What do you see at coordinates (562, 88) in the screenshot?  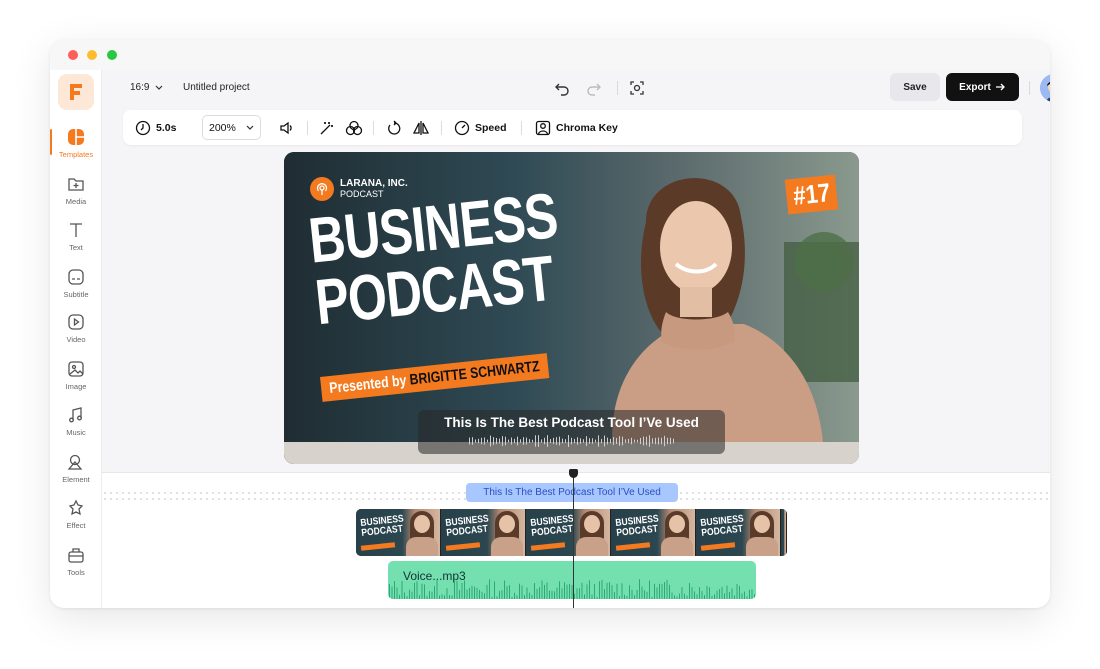 I see `undo-icon` at bounding box center [562, 88].